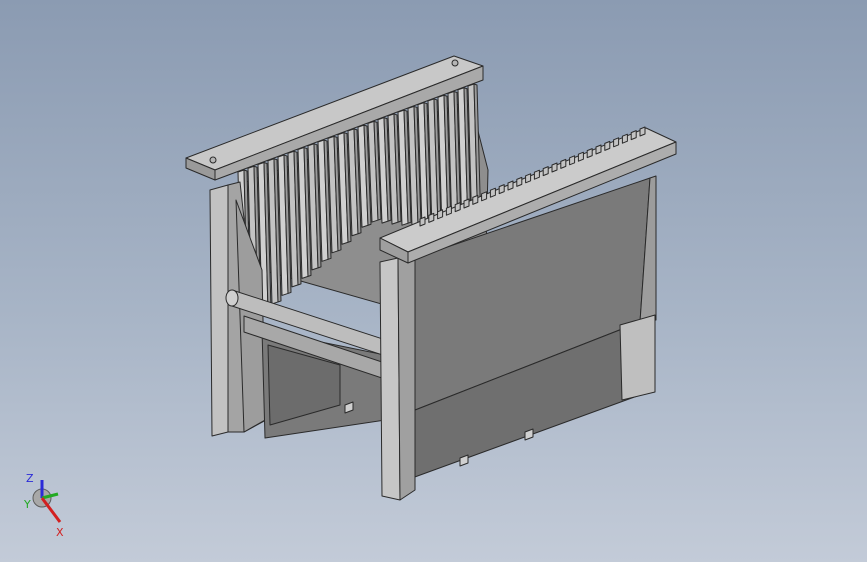 This screenshot has width=867, height=562. What do you see at coordinates (232, 298) in the screenshot?
I see `cross-rod-end` at bounding box center [232, 298].